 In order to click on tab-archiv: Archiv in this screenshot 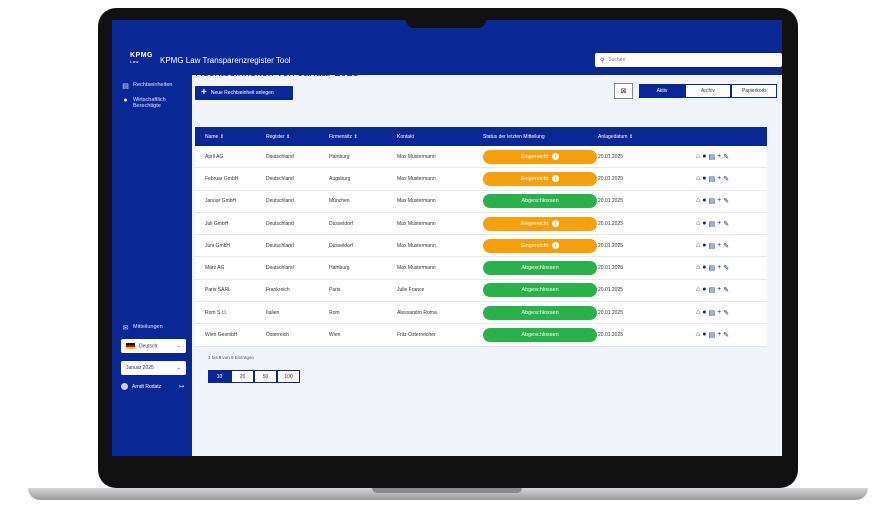, I will do `click(708, 91)`.